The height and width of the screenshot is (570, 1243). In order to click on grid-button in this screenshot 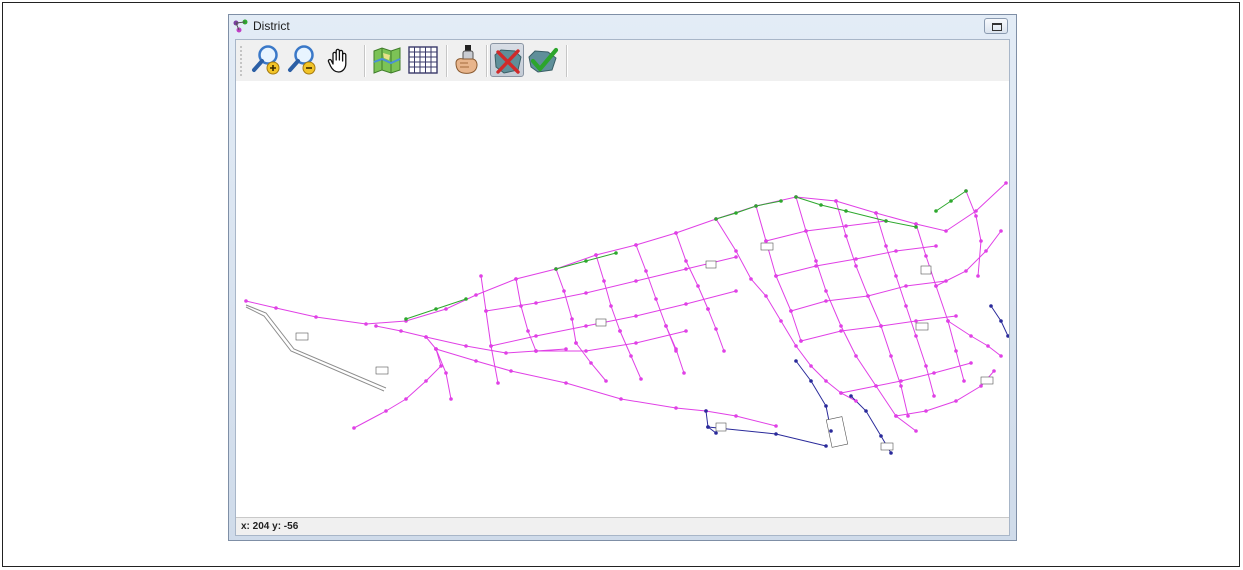, I will do `click(423, 60)`.